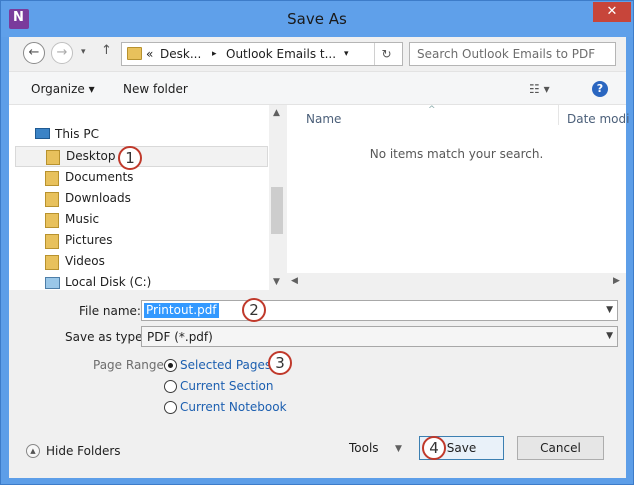  Describe the element at coordinates (386, 54) in the screenshot. I see `refresh-button: ↻` at that location.